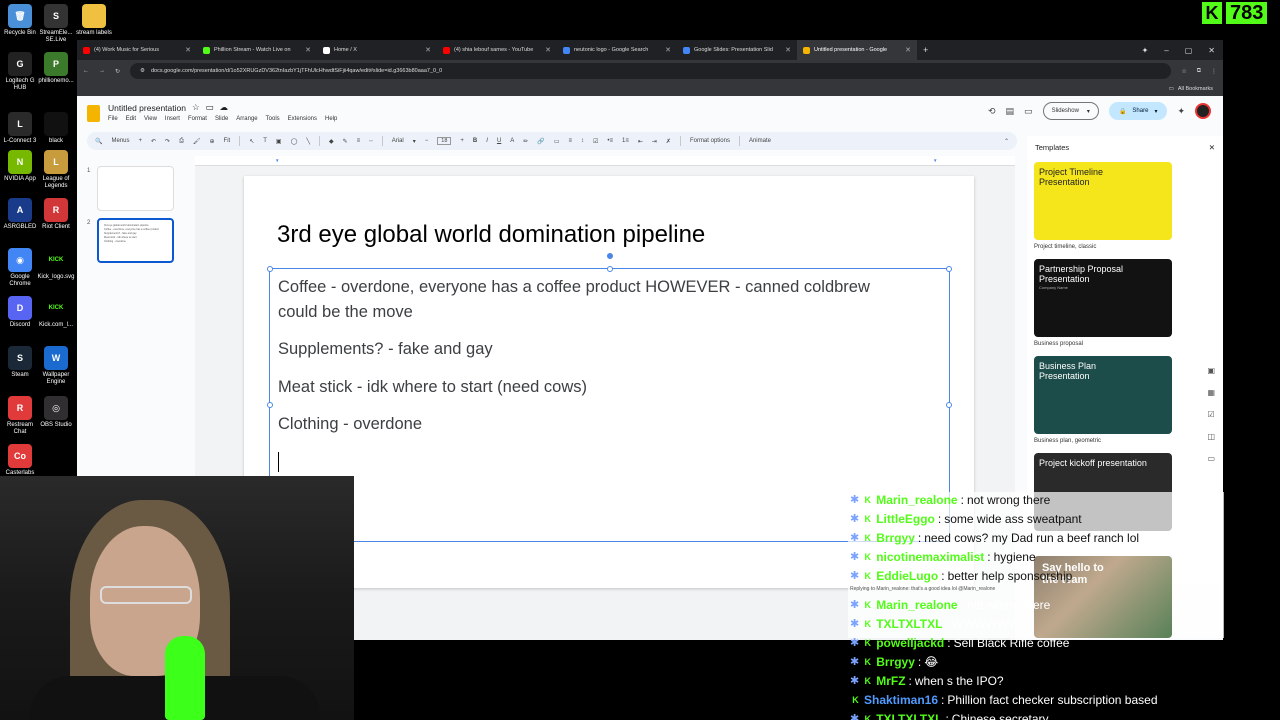  What do you see at coordinates (20, 128) in the screenshot?
I see `desktop-shortcut: L L-Connect 3` at bounding box center [20, 128].